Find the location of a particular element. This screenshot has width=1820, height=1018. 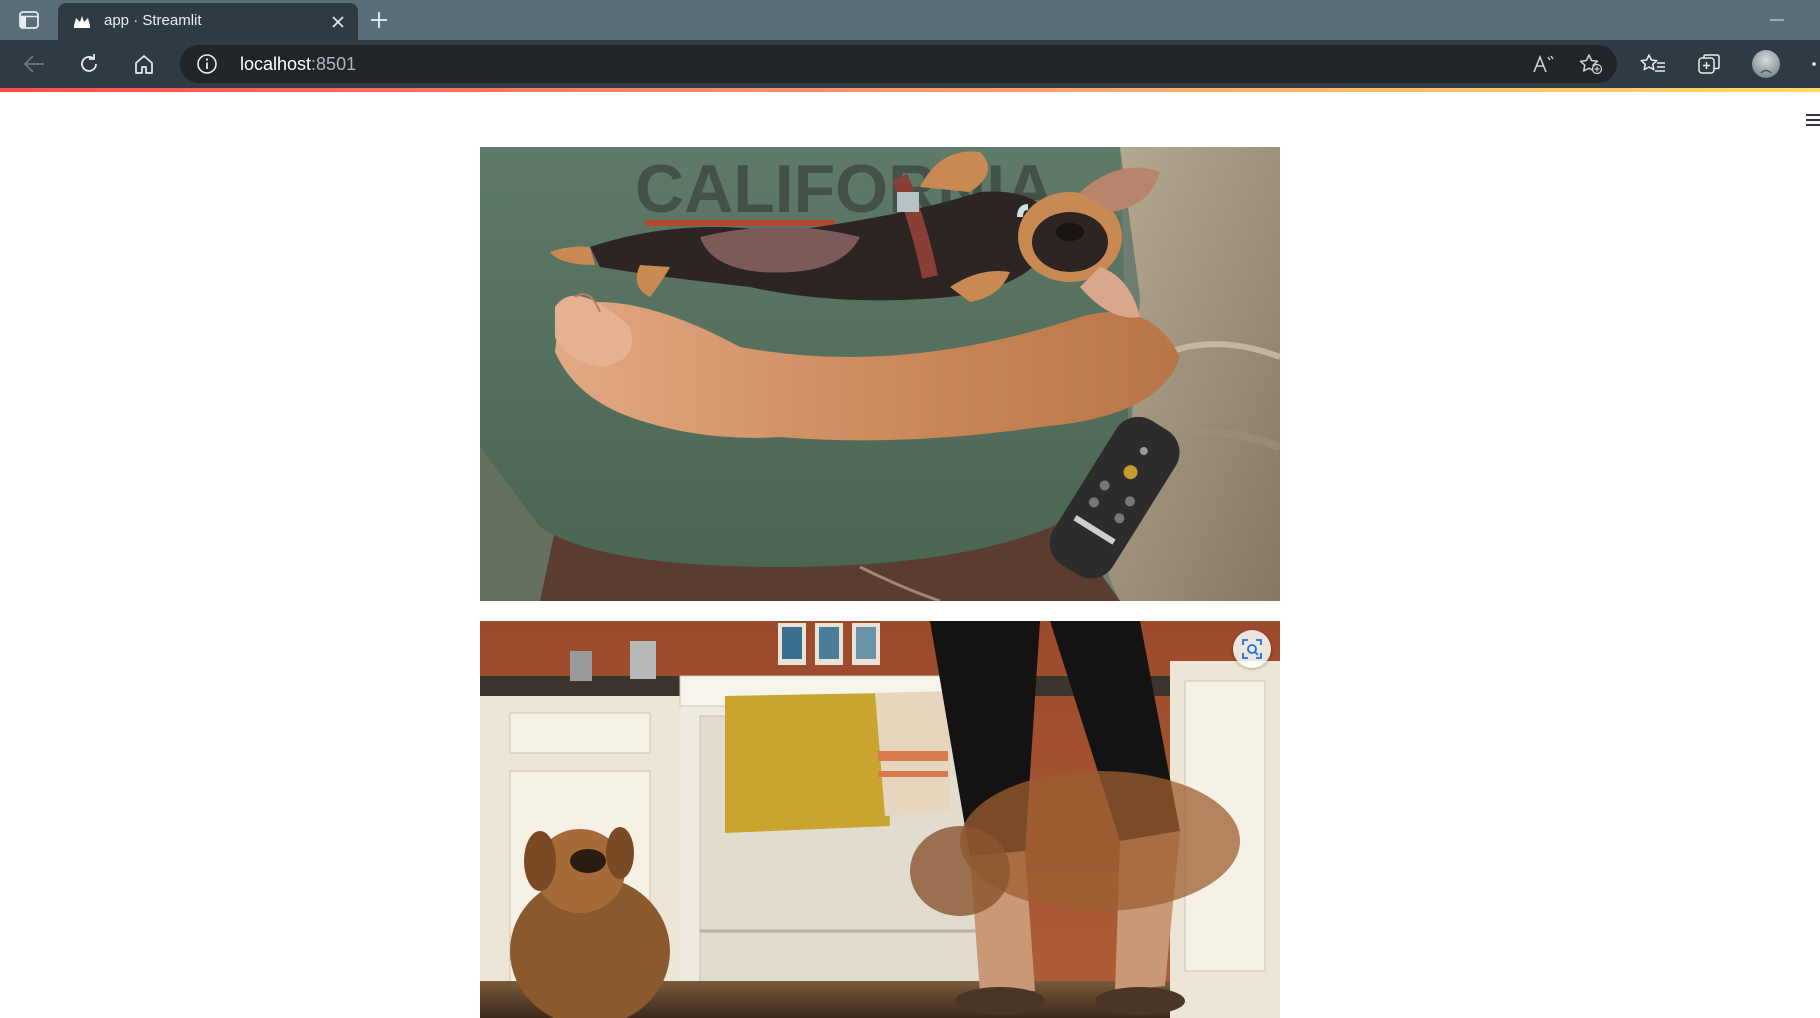

favorites-icon is located at coordinates (1653, 64).